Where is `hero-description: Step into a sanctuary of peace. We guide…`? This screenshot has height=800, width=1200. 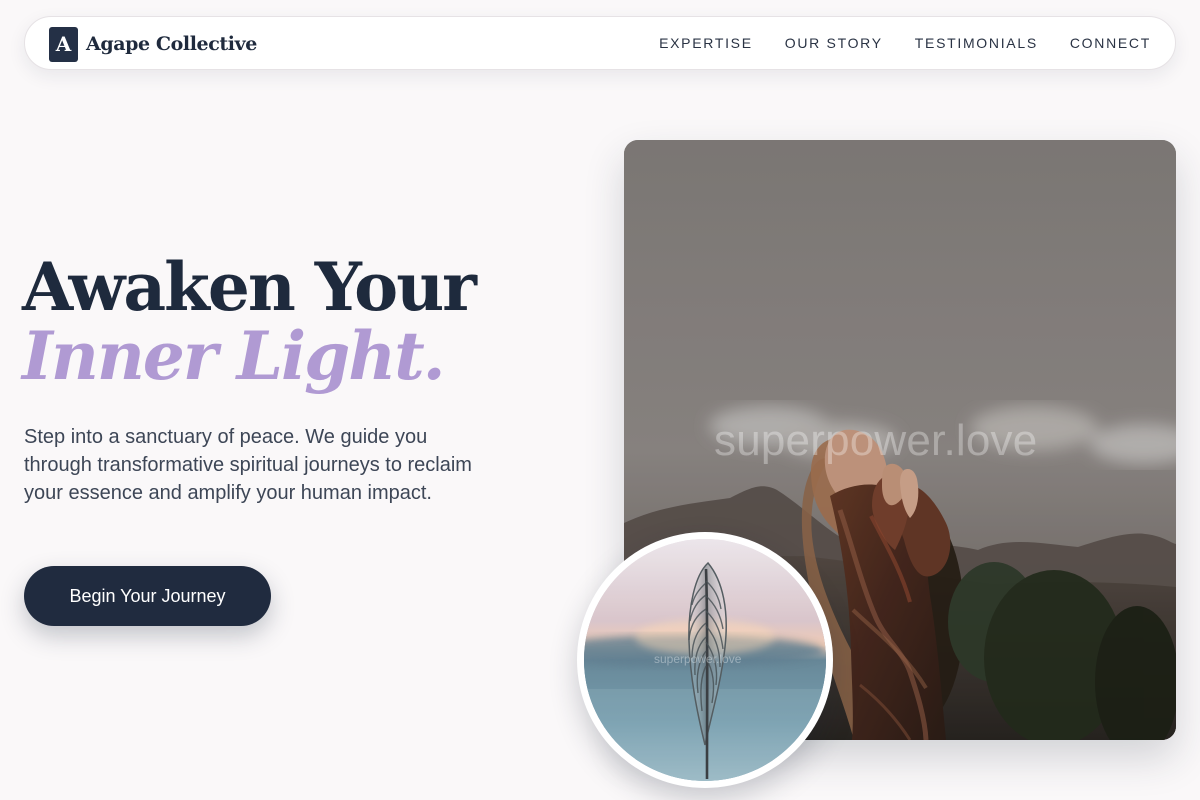 hero-description: Step into a sanctuary of peace. We guide… is located at coordinates (248, 465).